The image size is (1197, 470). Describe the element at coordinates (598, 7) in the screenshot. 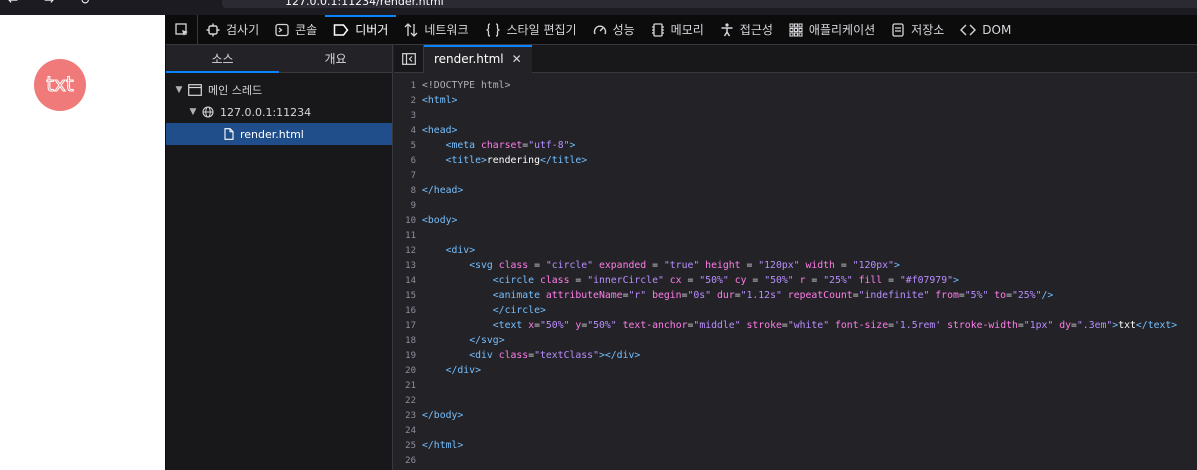

I see `browser-top-strip: ← → ↻ 127.0.0.1:11234/render.html` at that location.